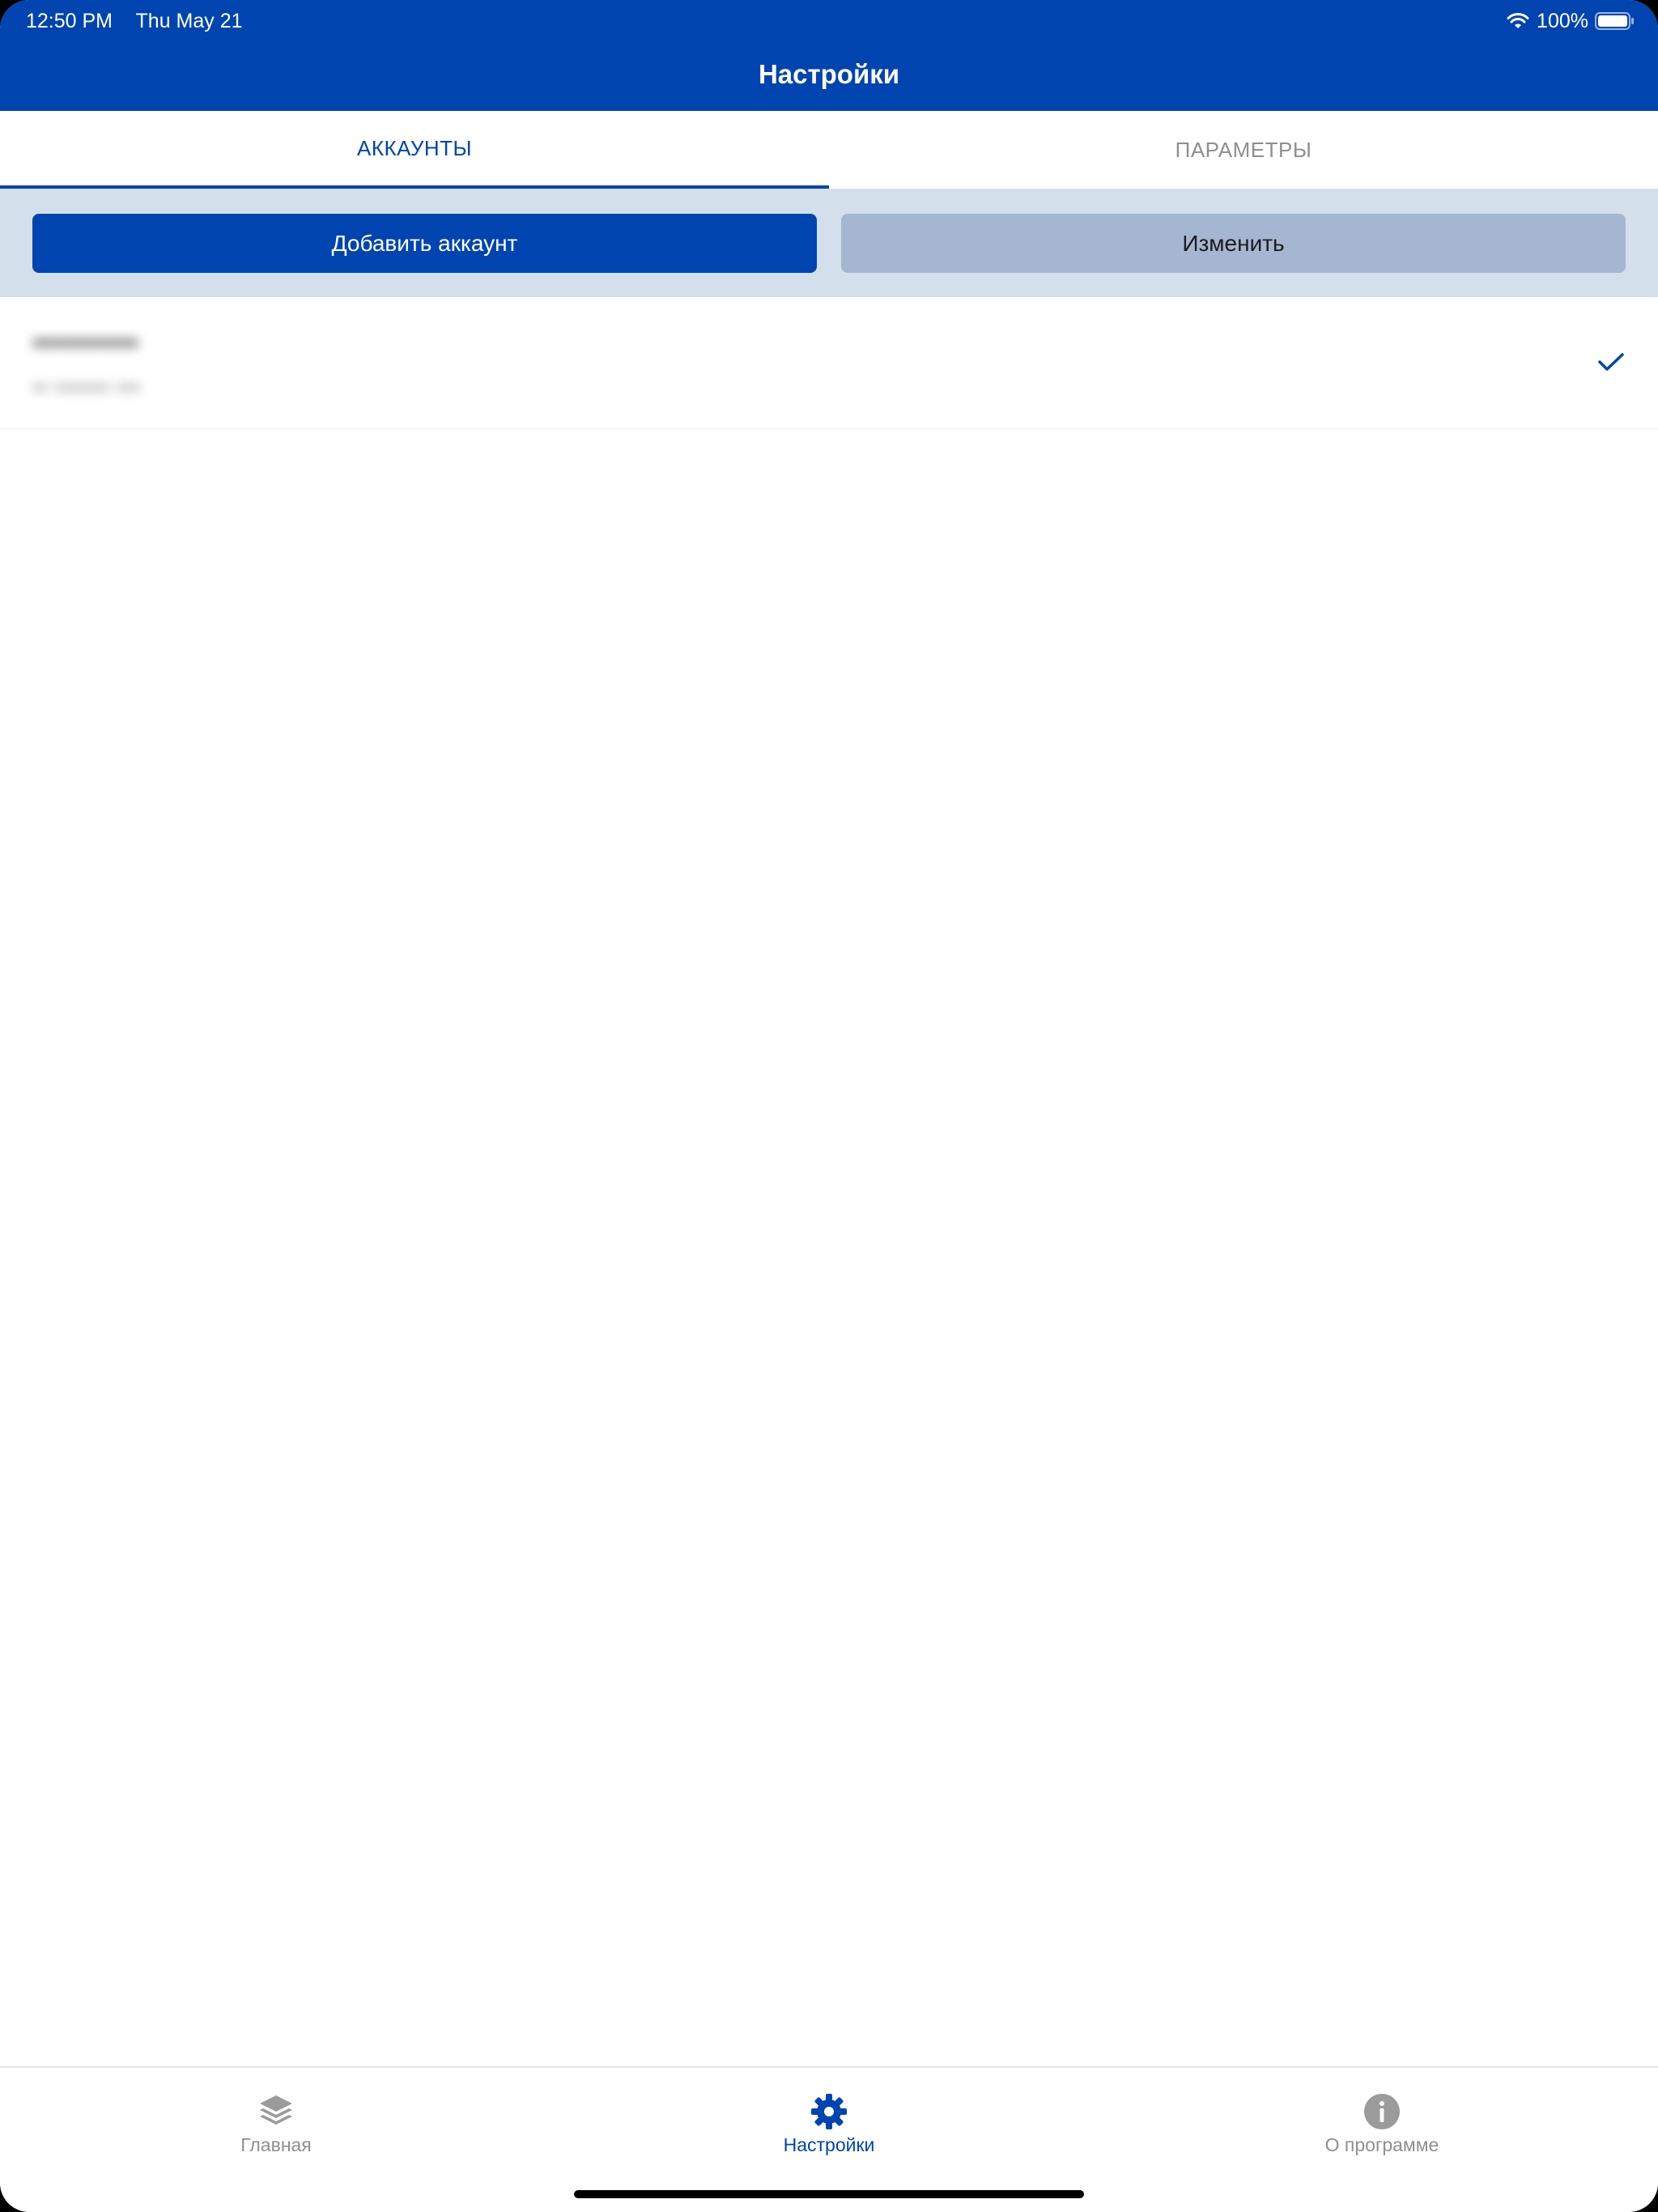 Image resolution: width=1658 pixels, height=2212 pixels. I want to click on tabbar-item-home: Главная, so click(276, 2116).